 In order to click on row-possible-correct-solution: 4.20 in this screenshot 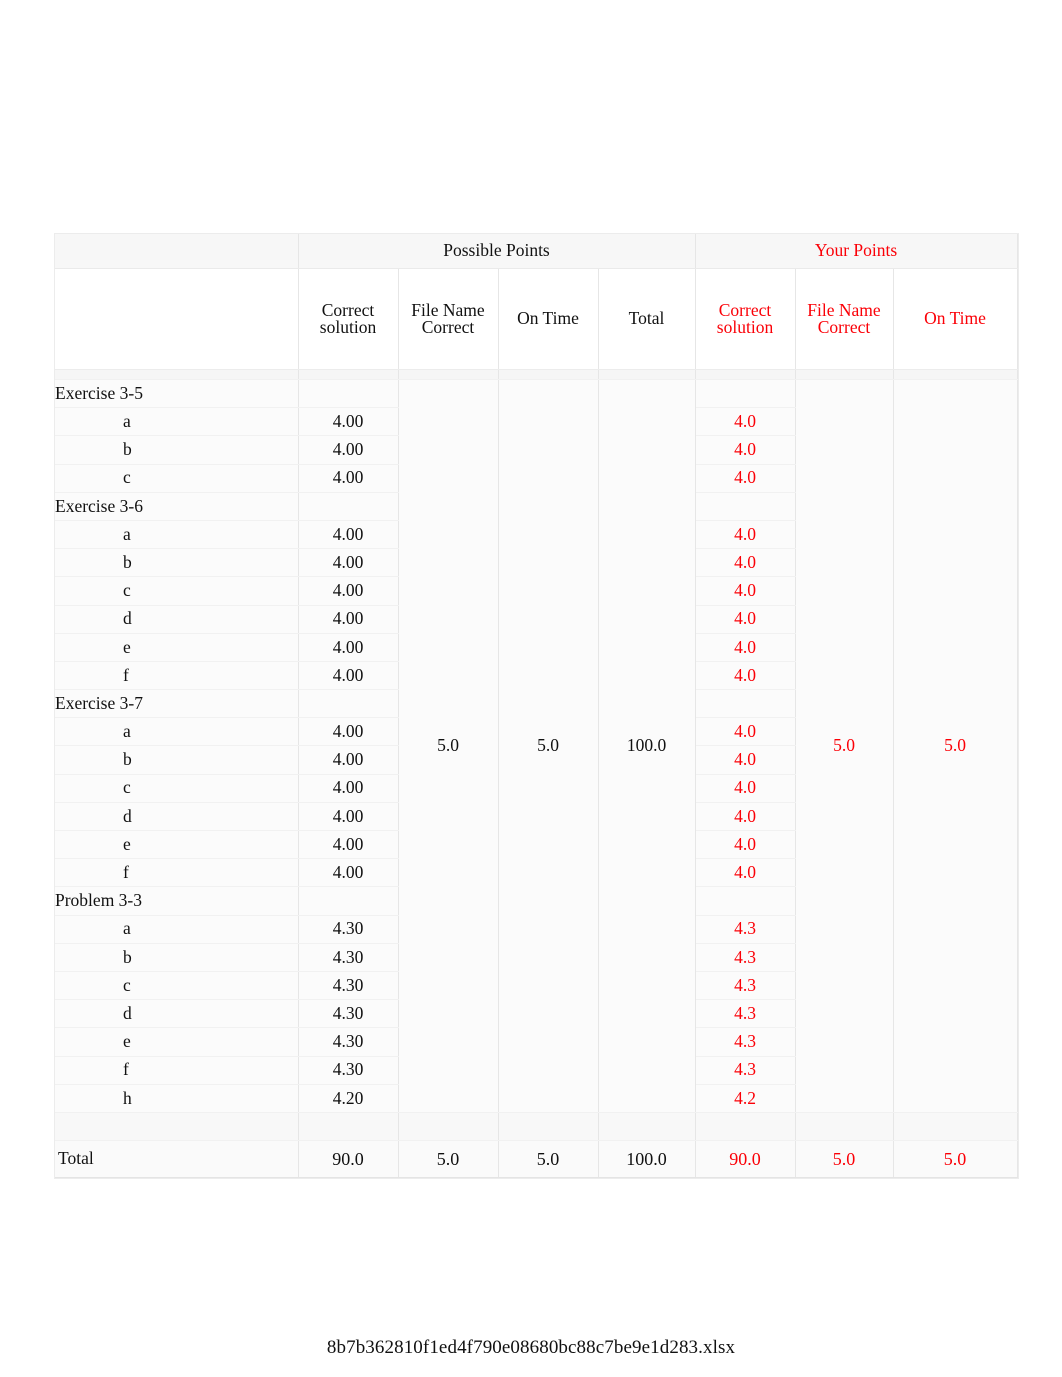, I will do `click(348, 1098)`.